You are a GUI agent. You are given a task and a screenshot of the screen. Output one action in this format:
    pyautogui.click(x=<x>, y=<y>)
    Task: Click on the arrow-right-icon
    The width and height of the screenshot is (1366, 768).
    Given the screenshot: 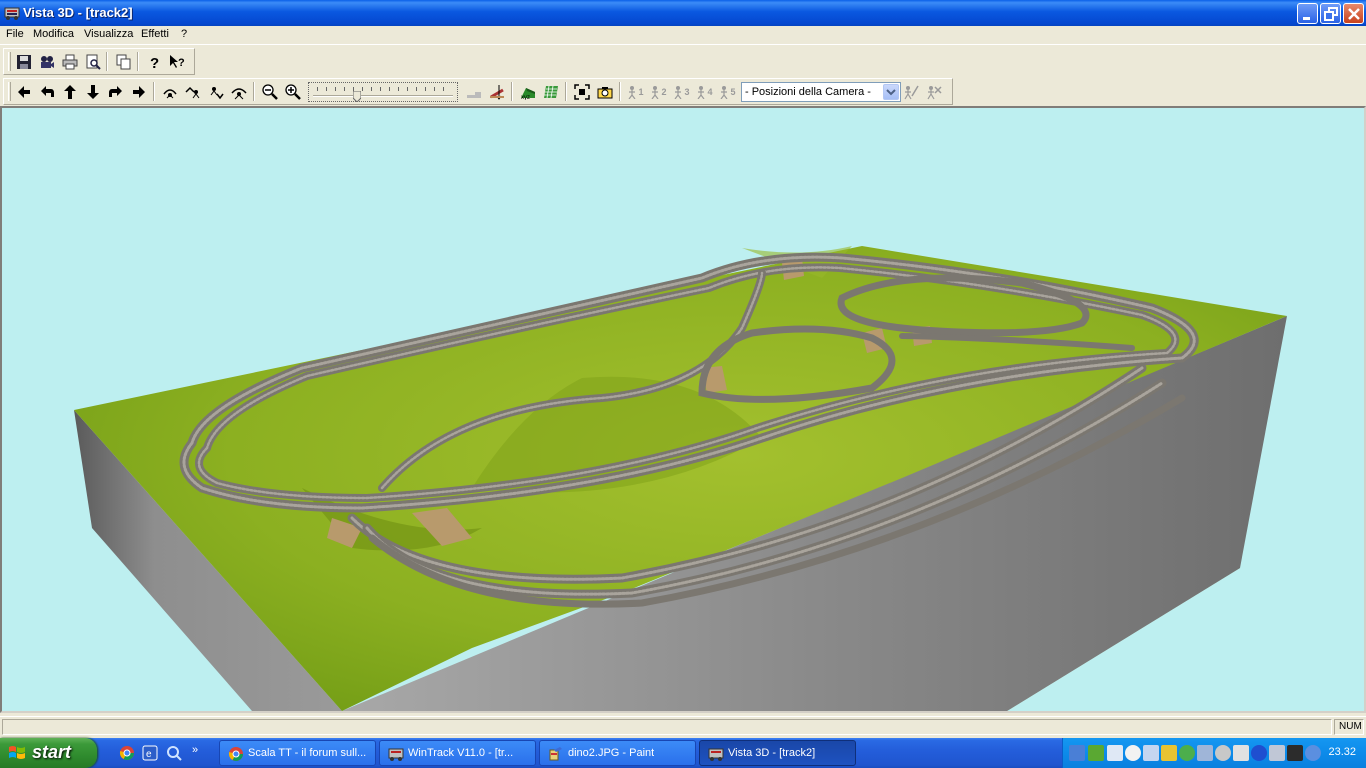 What is the action you would take?
    pyautogui.click(x=139, y=92)
    